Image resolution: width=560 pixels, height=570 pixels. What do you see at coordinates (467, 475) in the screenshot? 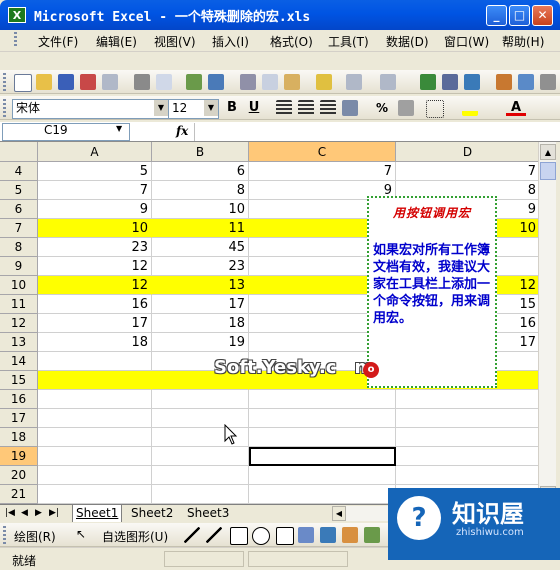
I see `cell-d20` at bounding box center [467, 475].